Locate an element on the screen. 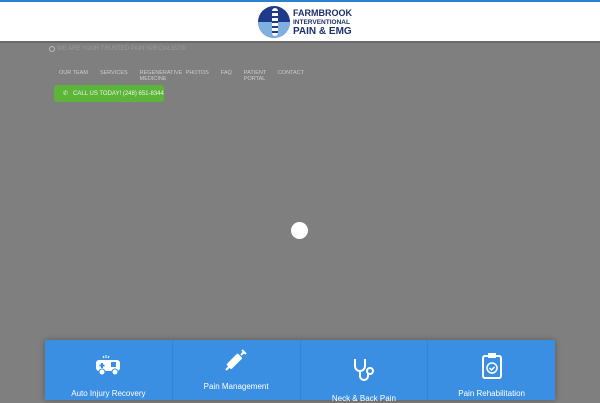  syringe-icon is located at coordinates (236, 360).